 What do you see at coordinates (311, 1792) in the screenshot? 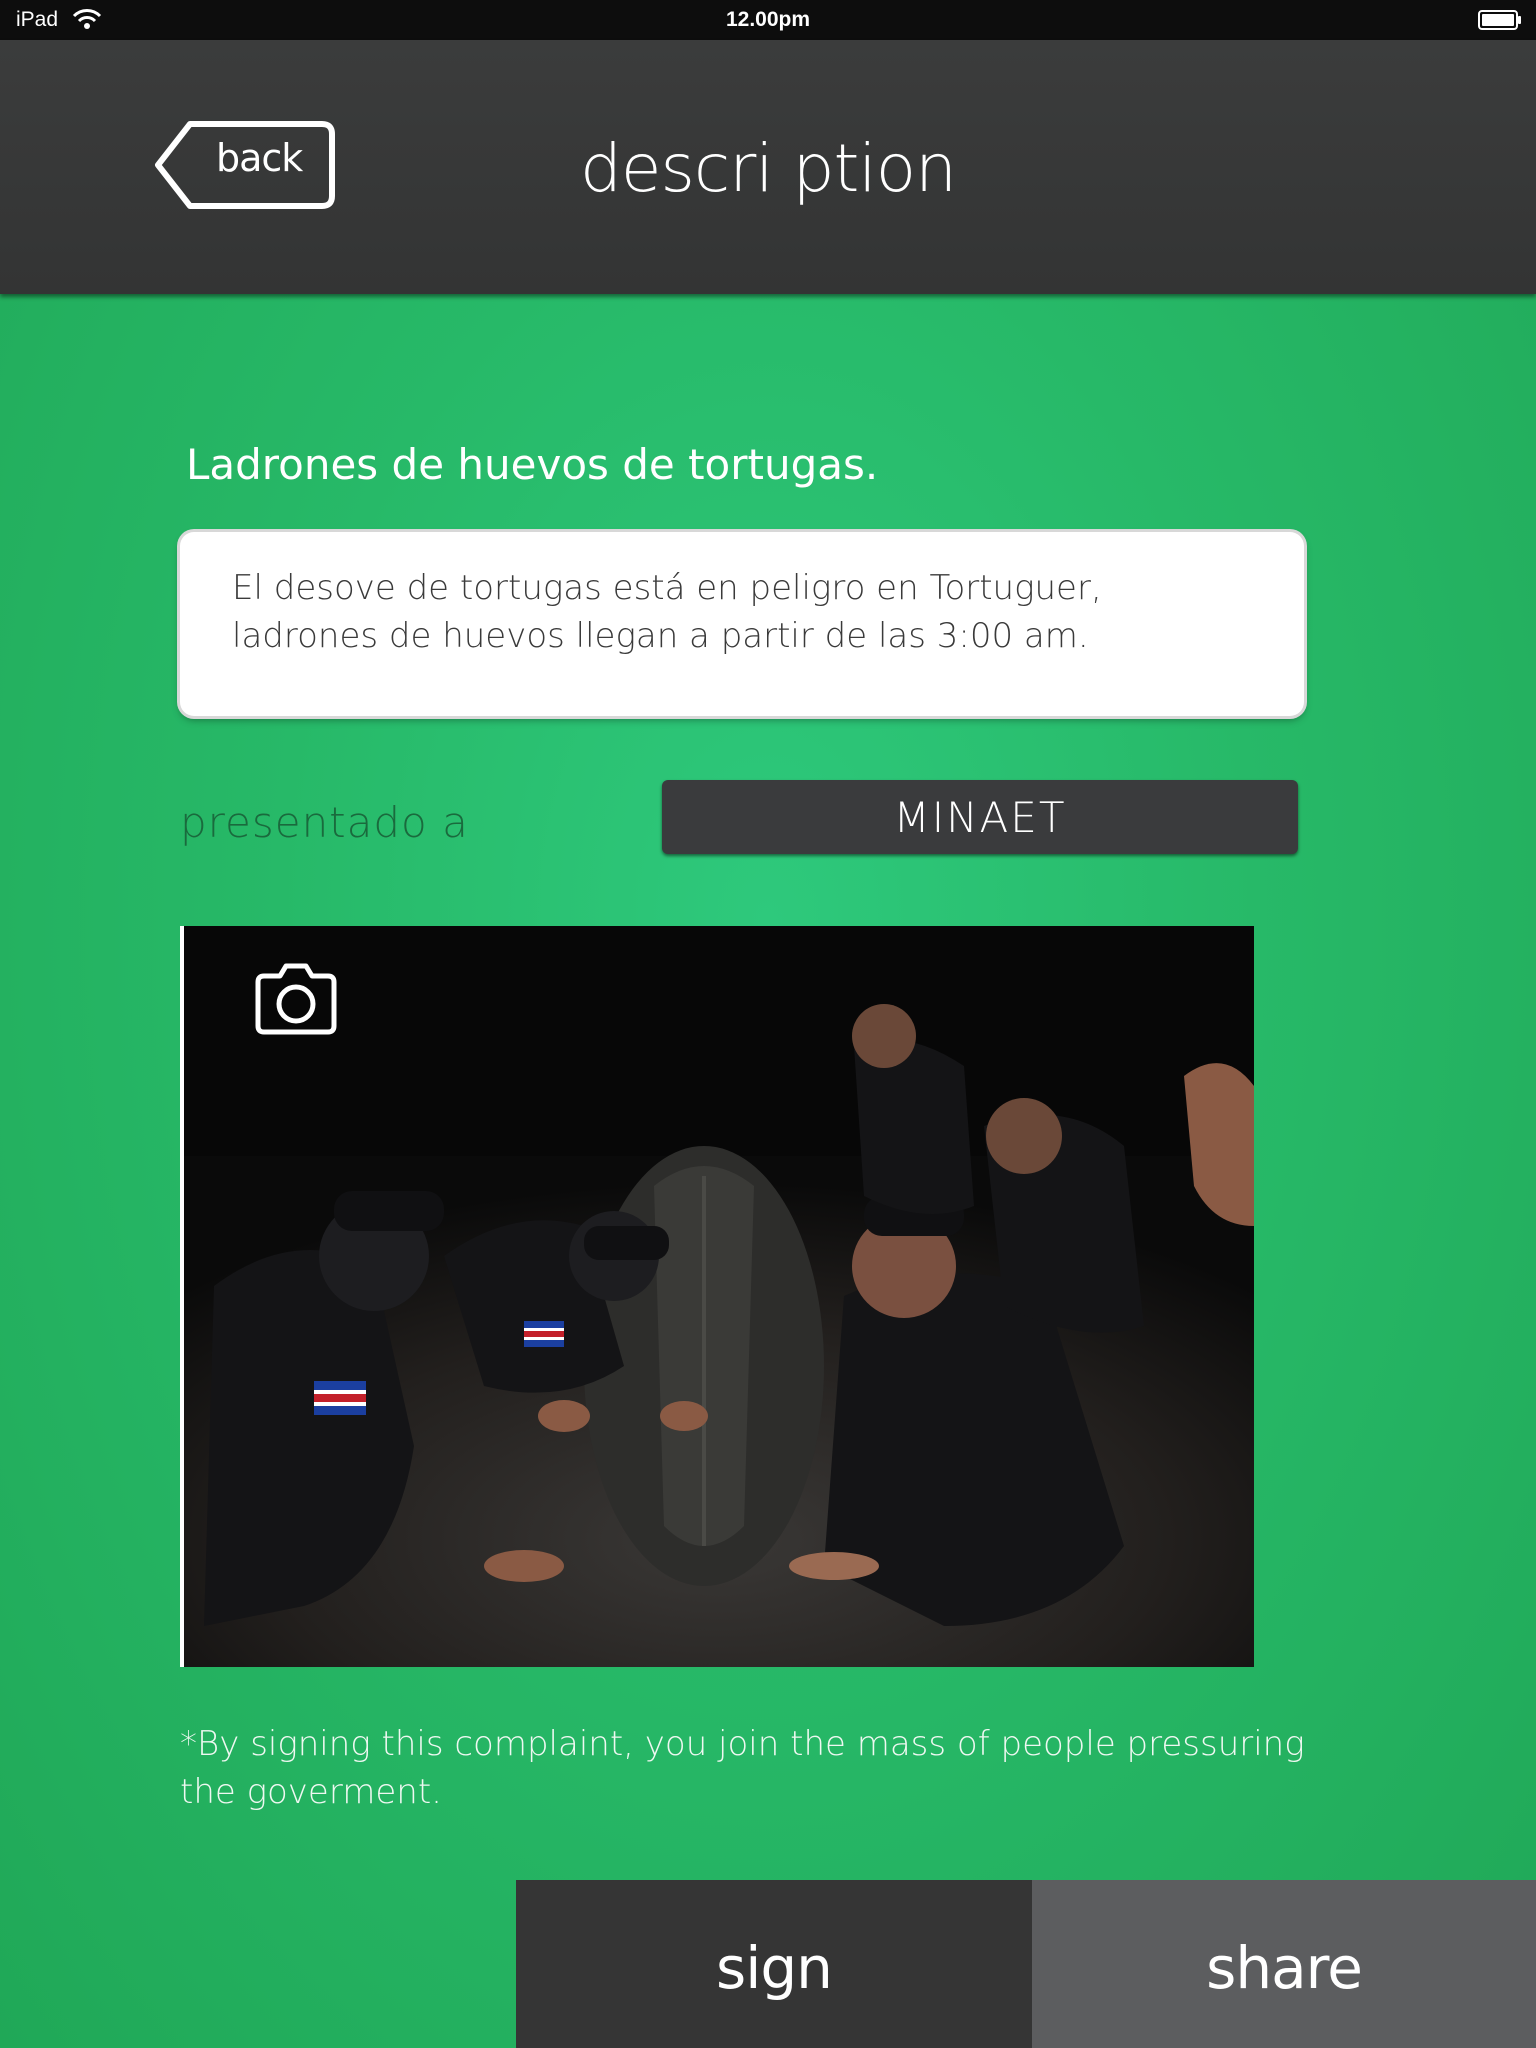
I see `footnote-line-2: the goverment.` at bounding box center [311, 1792].